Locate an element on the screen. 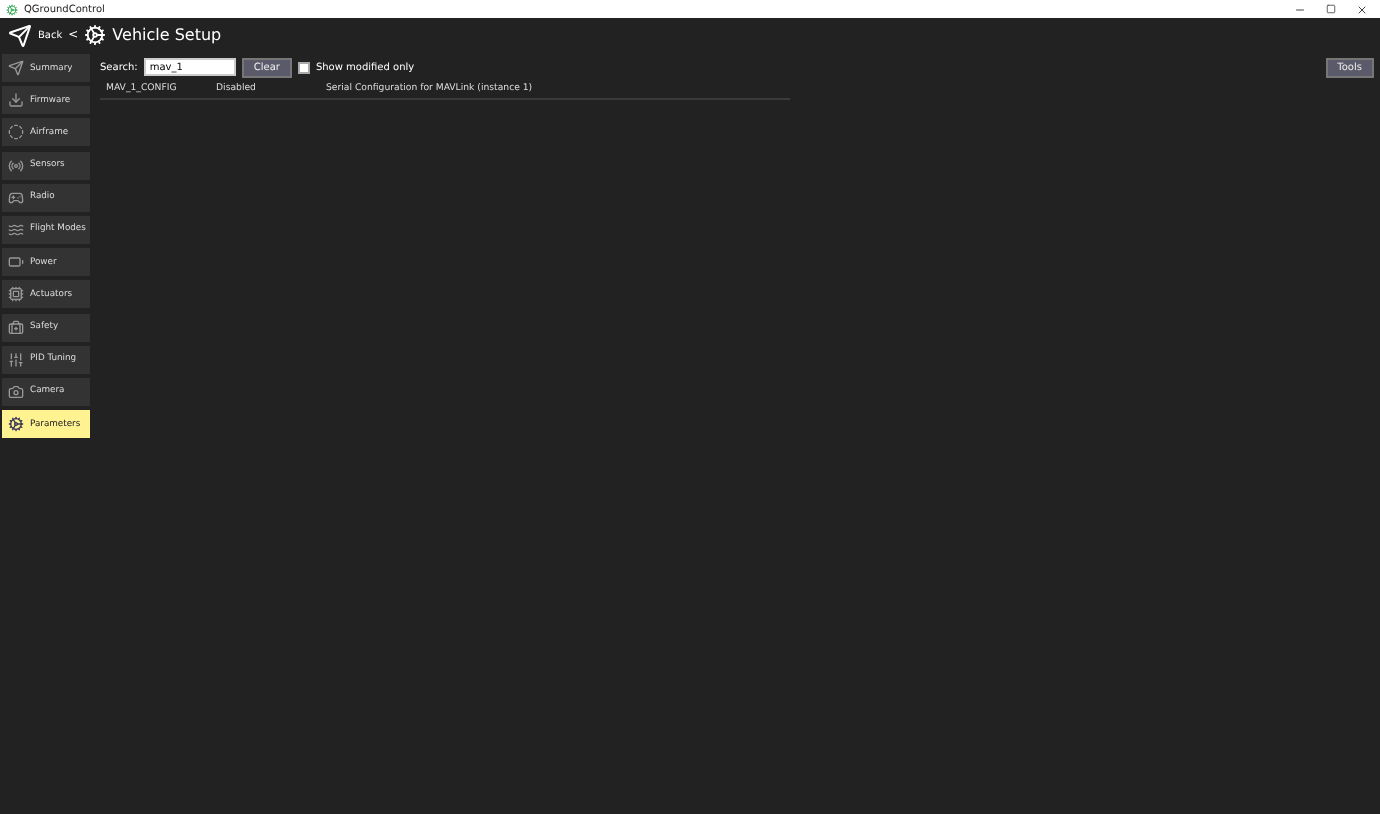  sliders-icon is located at coordinates (16, 359).